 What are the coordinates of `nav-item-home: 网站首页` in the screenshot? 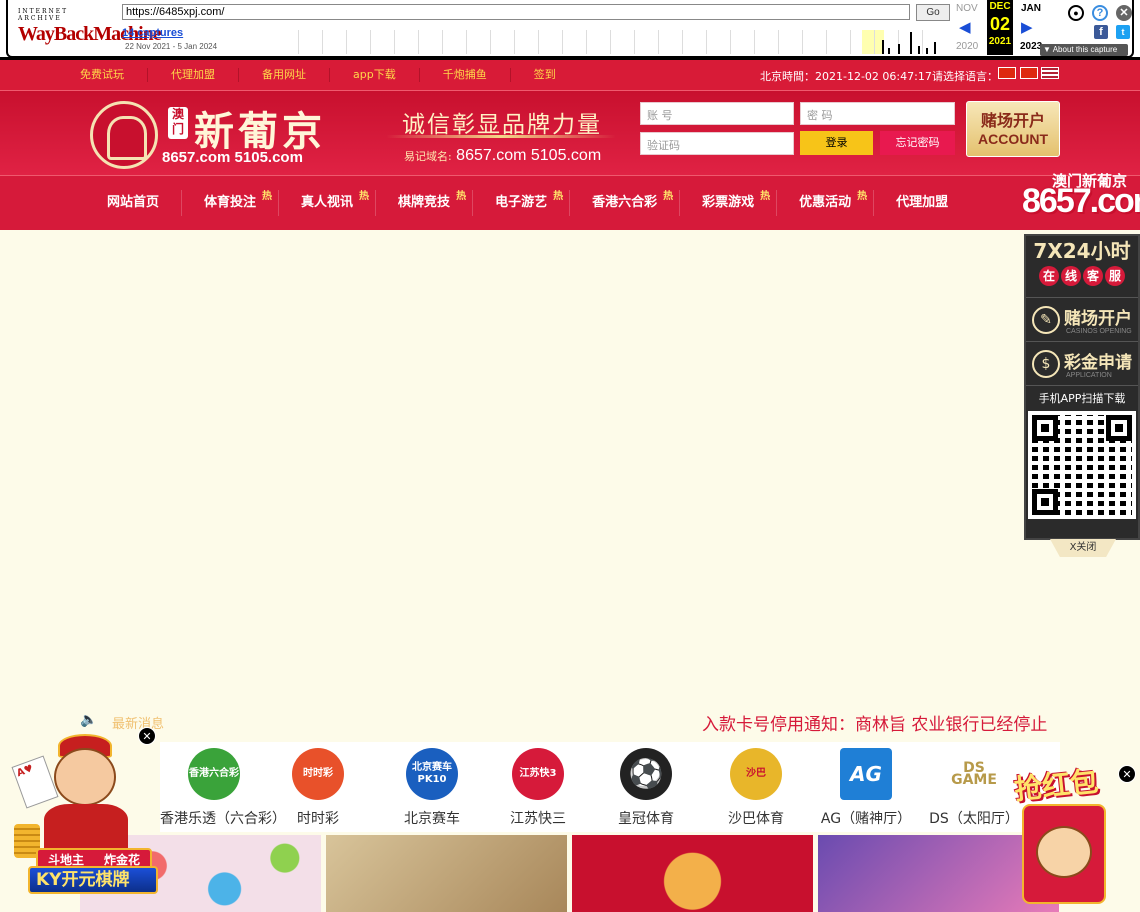 It's located at (131, 203).